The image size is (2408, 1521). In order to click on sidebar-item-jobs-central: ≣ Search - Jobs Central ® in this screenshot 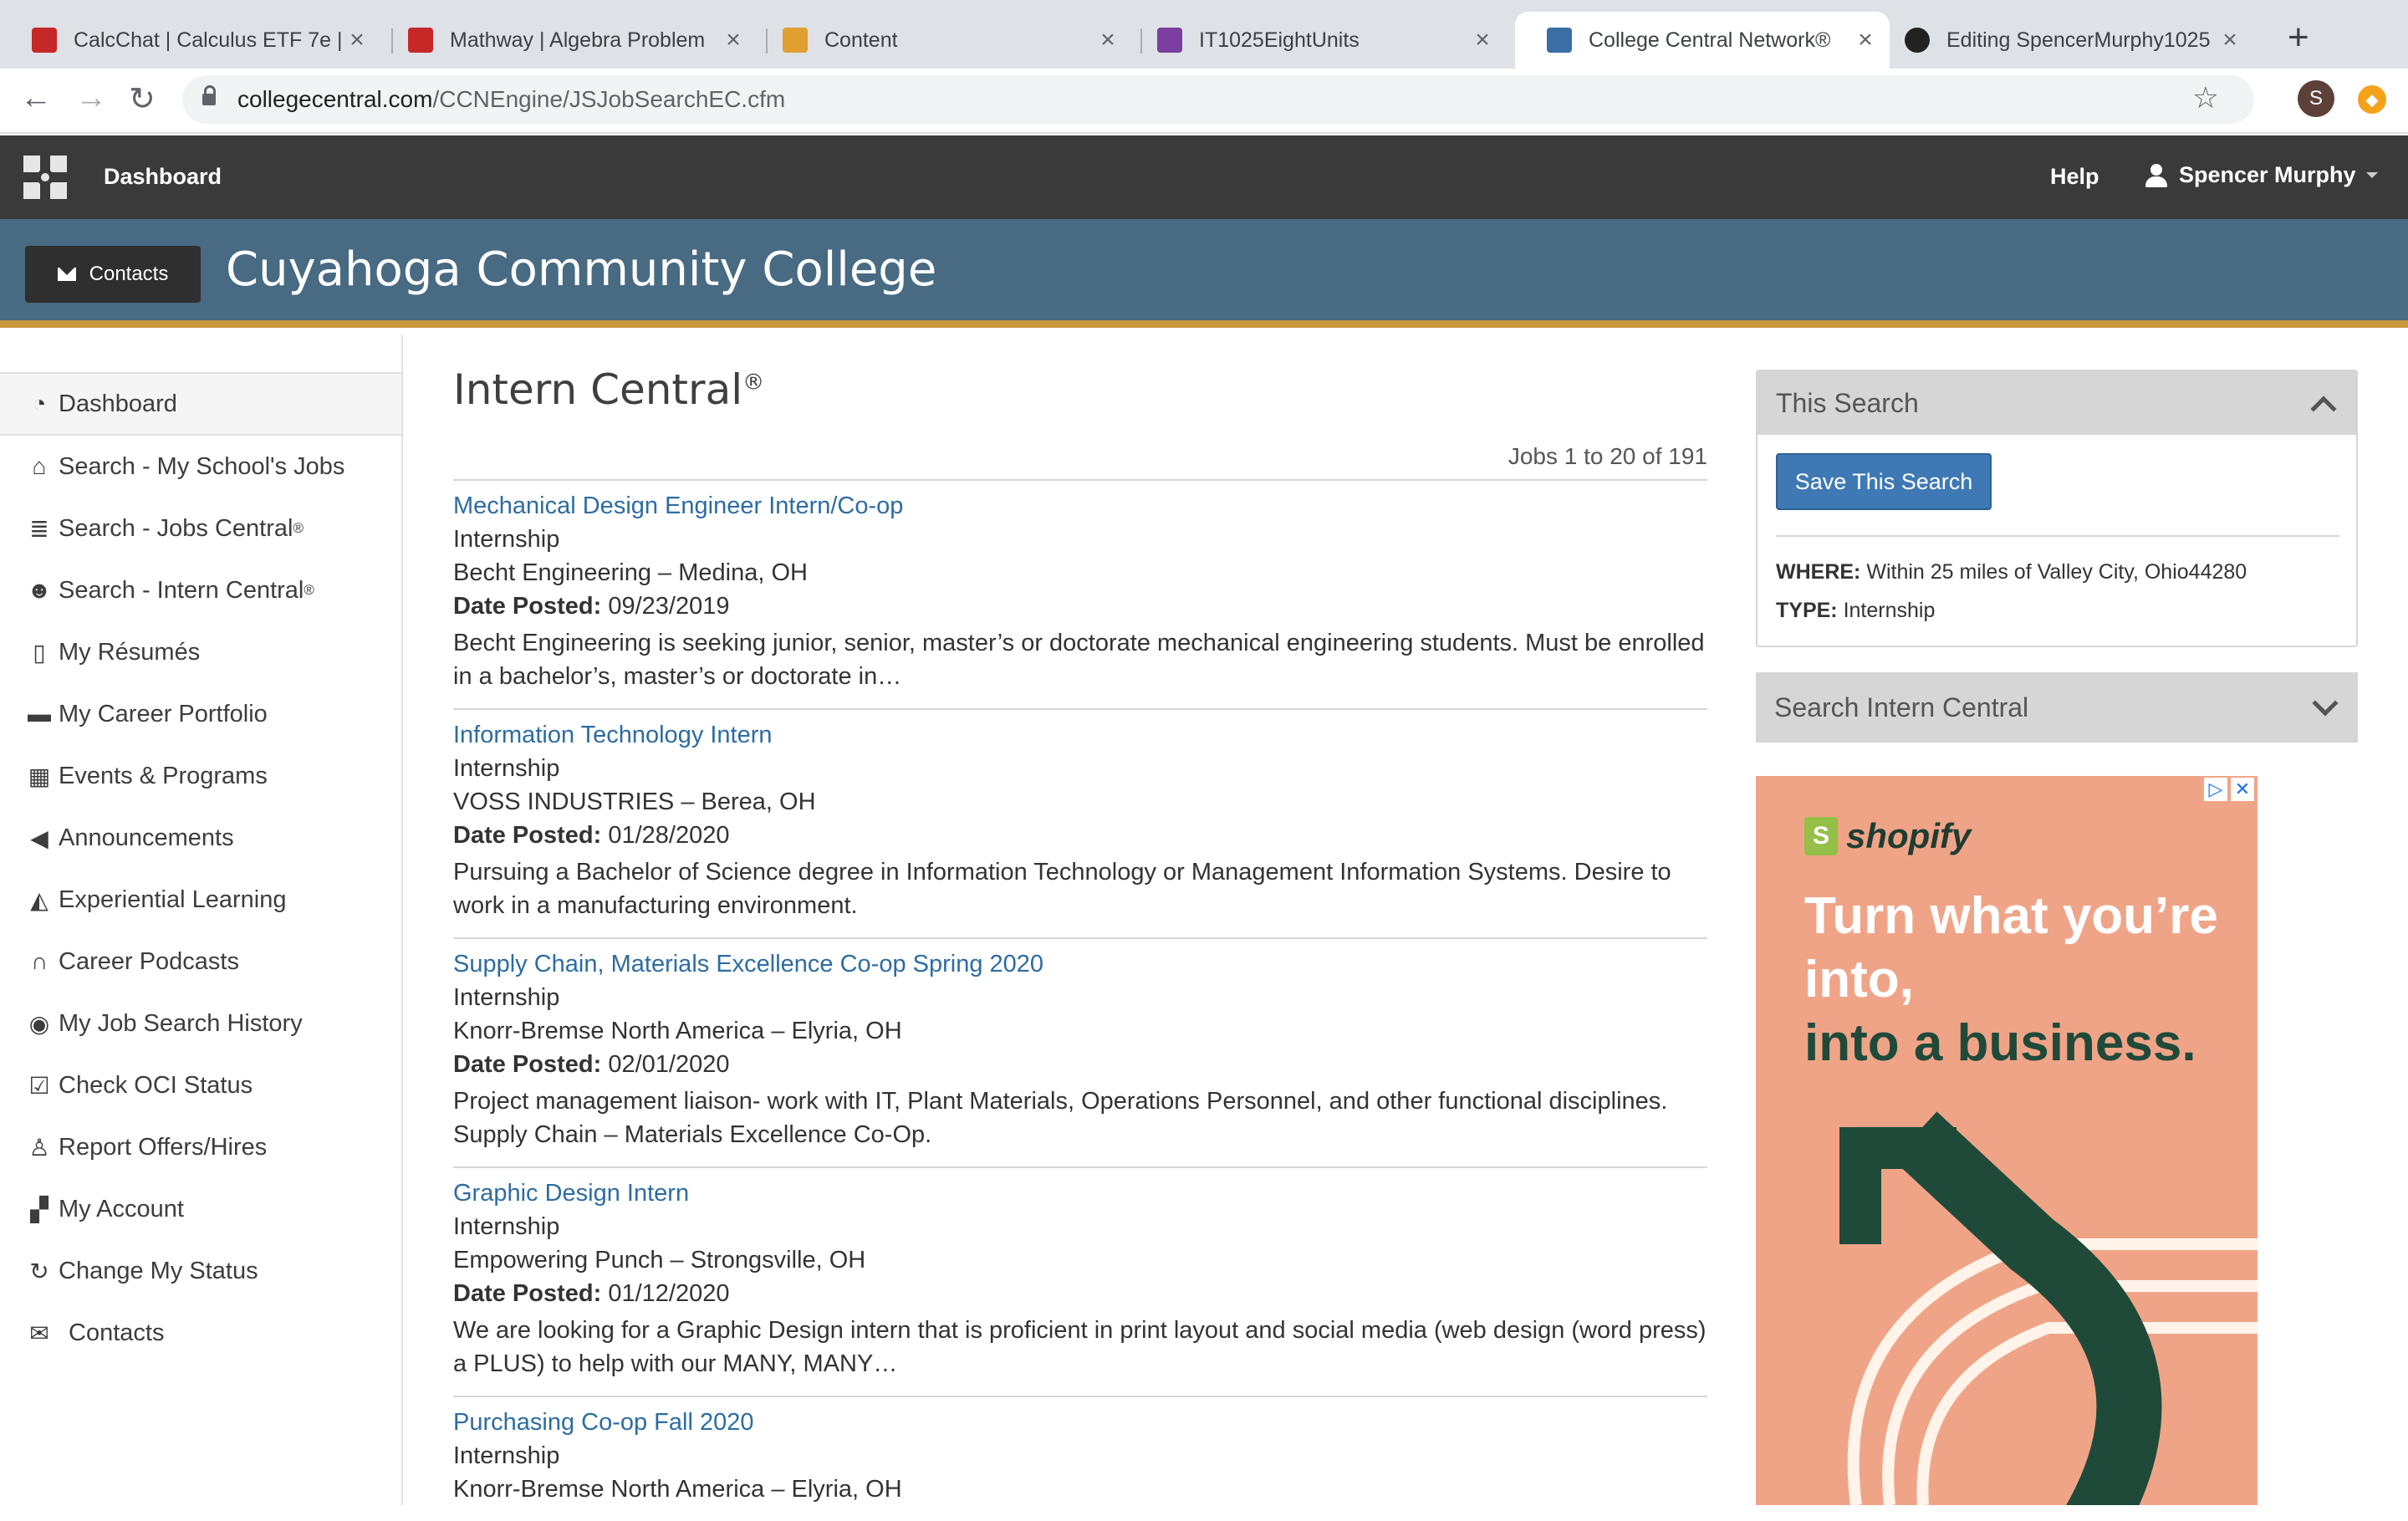, I will do `click(201, 528)`.